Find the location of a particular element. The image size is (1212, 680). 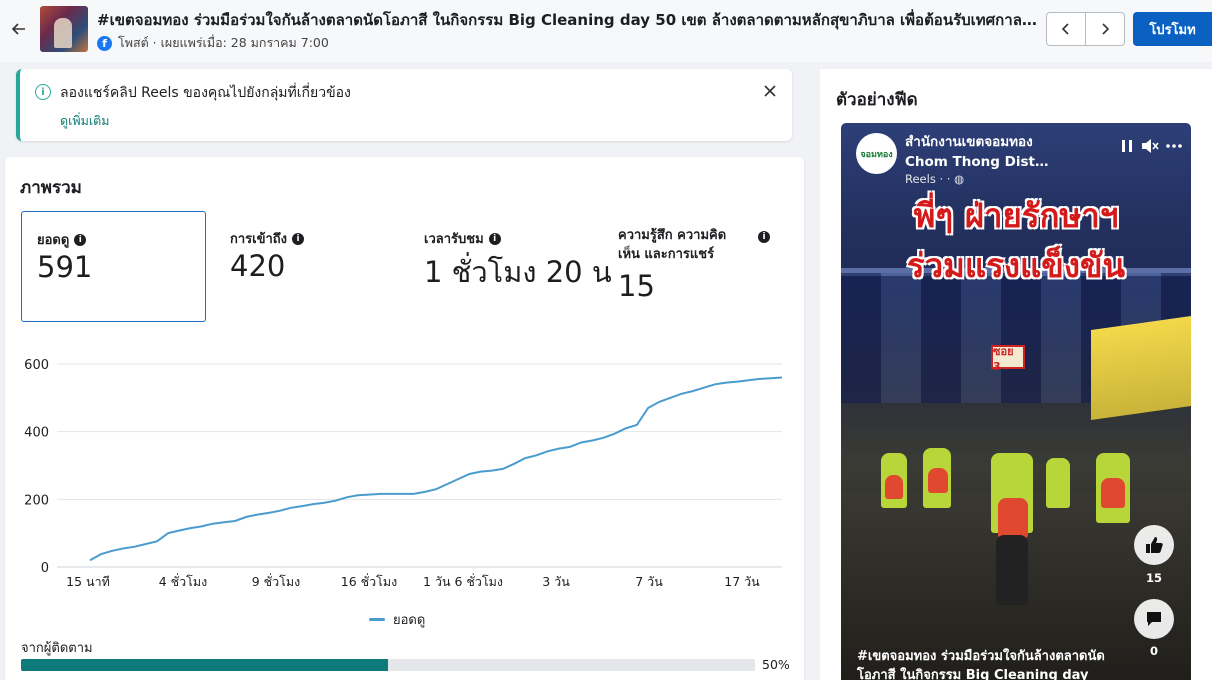

metric-reach: การเข้าถึง i 420 is located at coordinates (307, 266).